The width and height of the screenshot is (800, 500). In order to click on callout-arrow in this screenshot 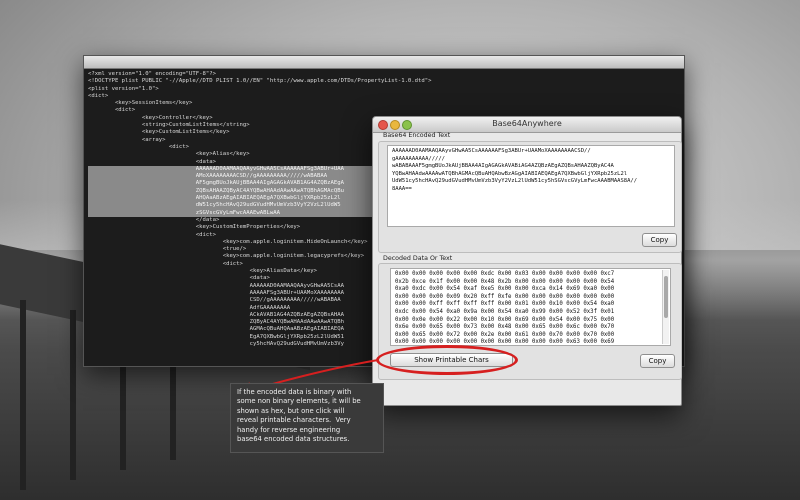, I will do `click(307, 378)`.